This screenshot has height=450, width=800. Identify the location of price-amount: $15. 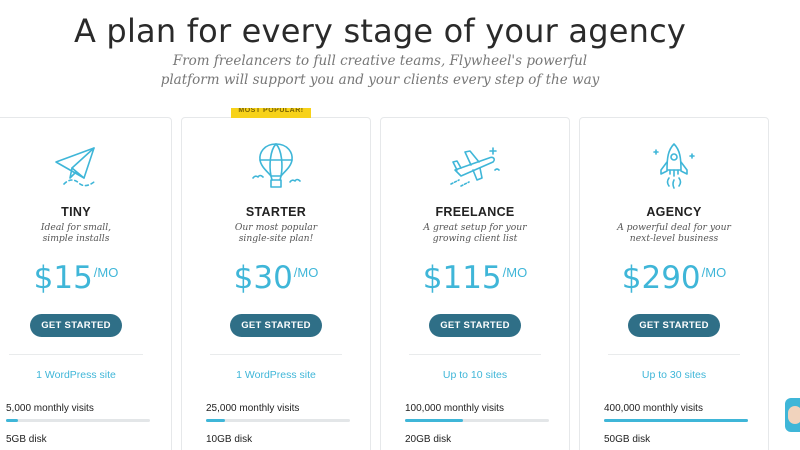
(63, 278).